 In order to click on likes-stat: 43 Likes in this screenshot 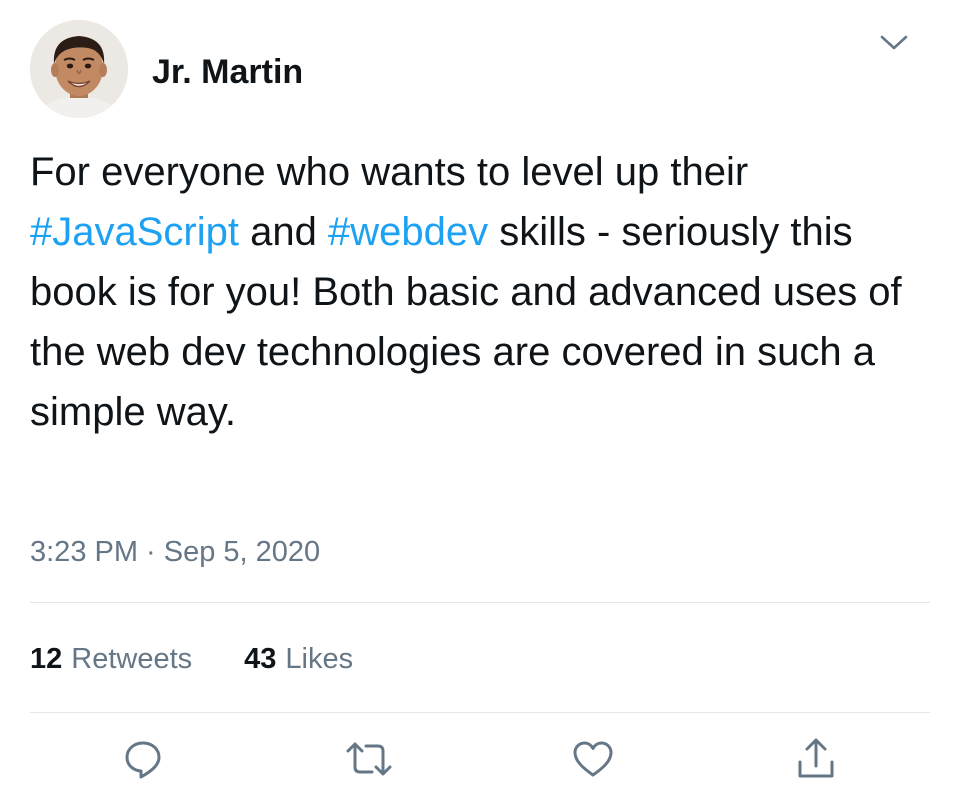, I will do `click(298, 659)`.